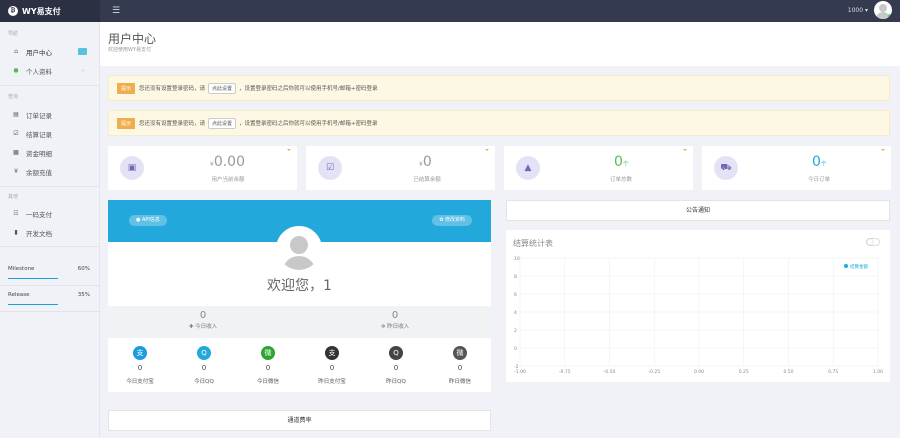  I want to click on payment-label: 昨日支付宝, so click(332, 382).